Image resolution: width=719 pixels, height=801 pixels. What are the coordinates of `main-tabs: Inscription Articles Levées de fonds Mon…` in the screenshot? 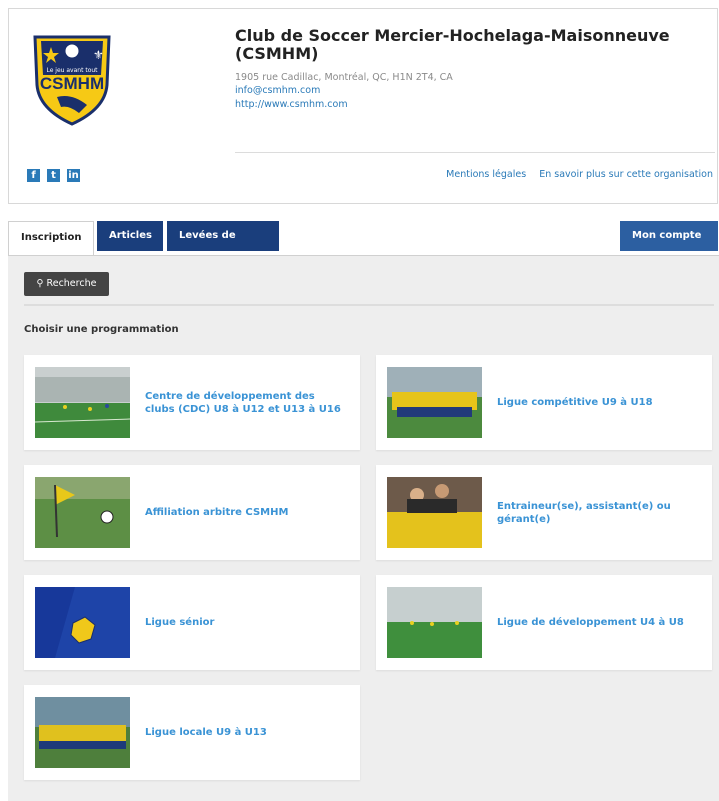 It's located at (363, 246).